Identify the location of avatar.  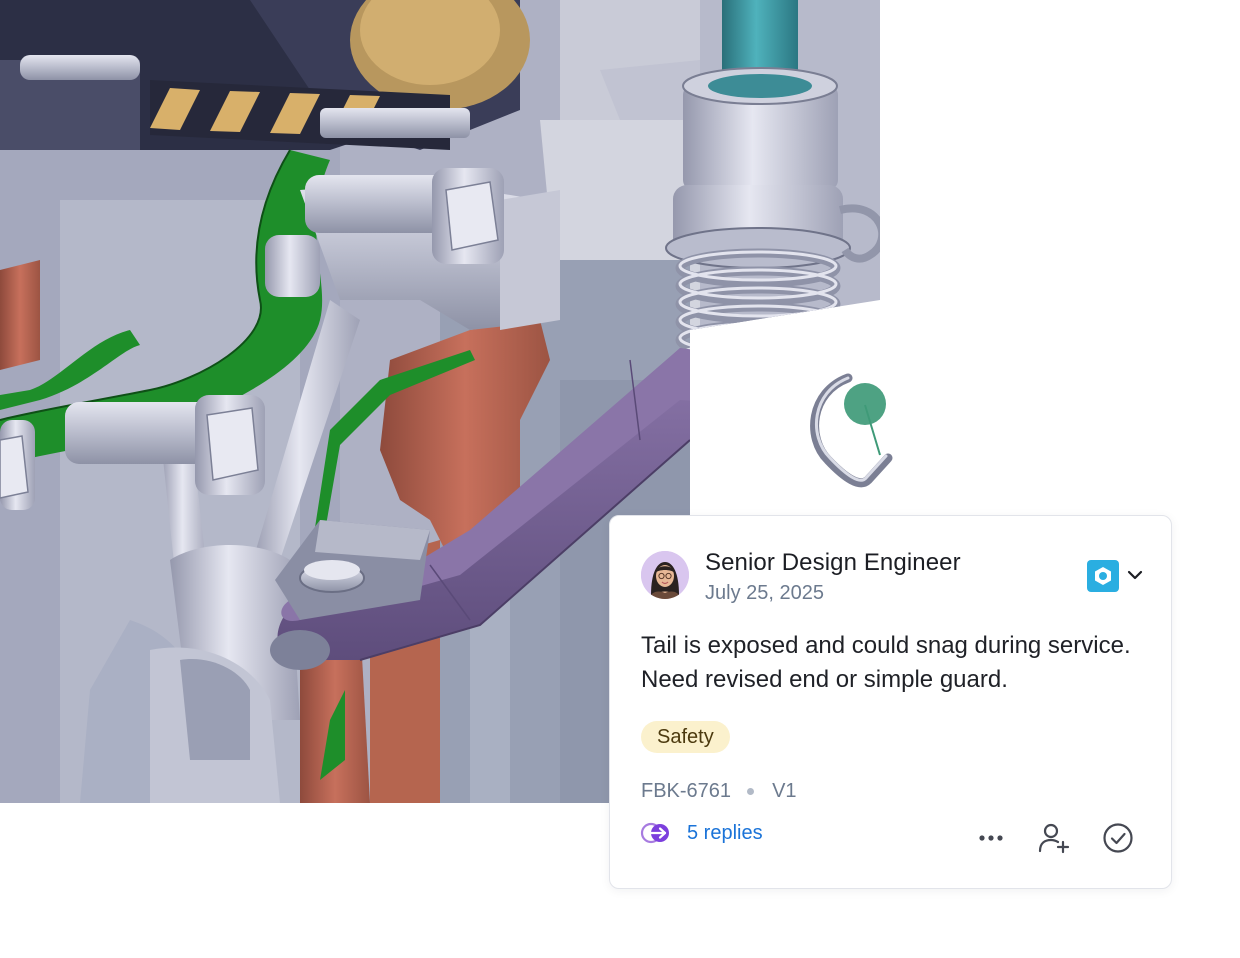
(665, 575).